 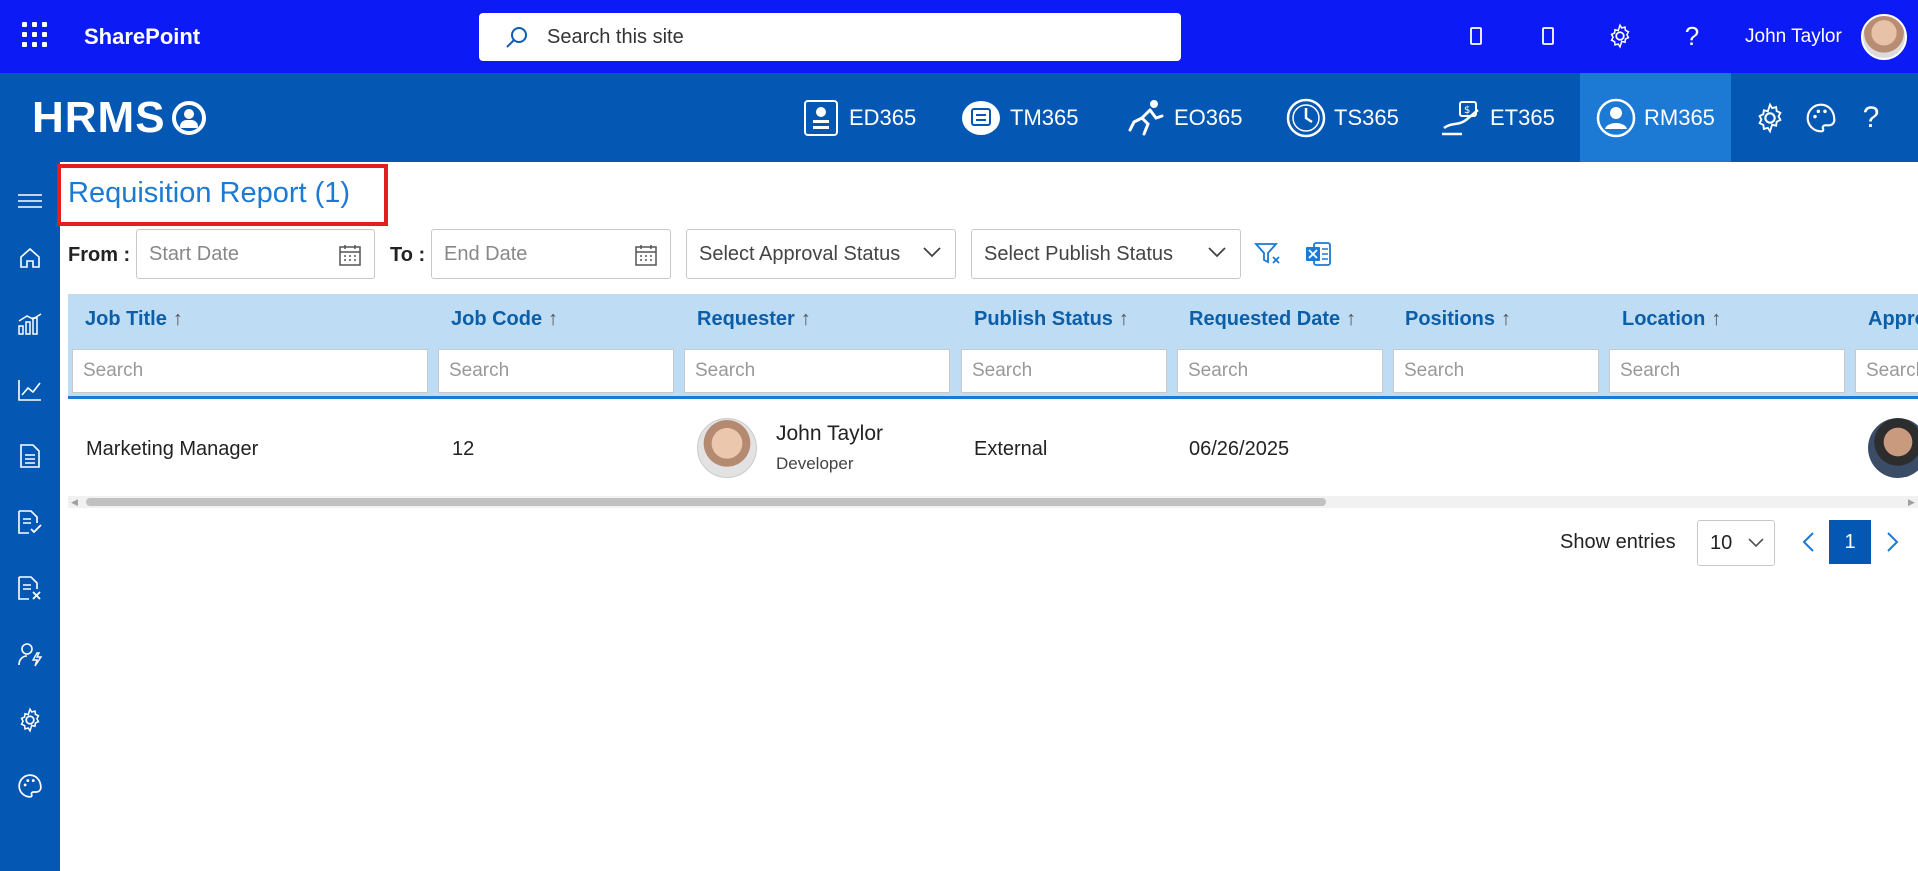 I want to click on previous-page-icon, so click(x=1808, y=542).